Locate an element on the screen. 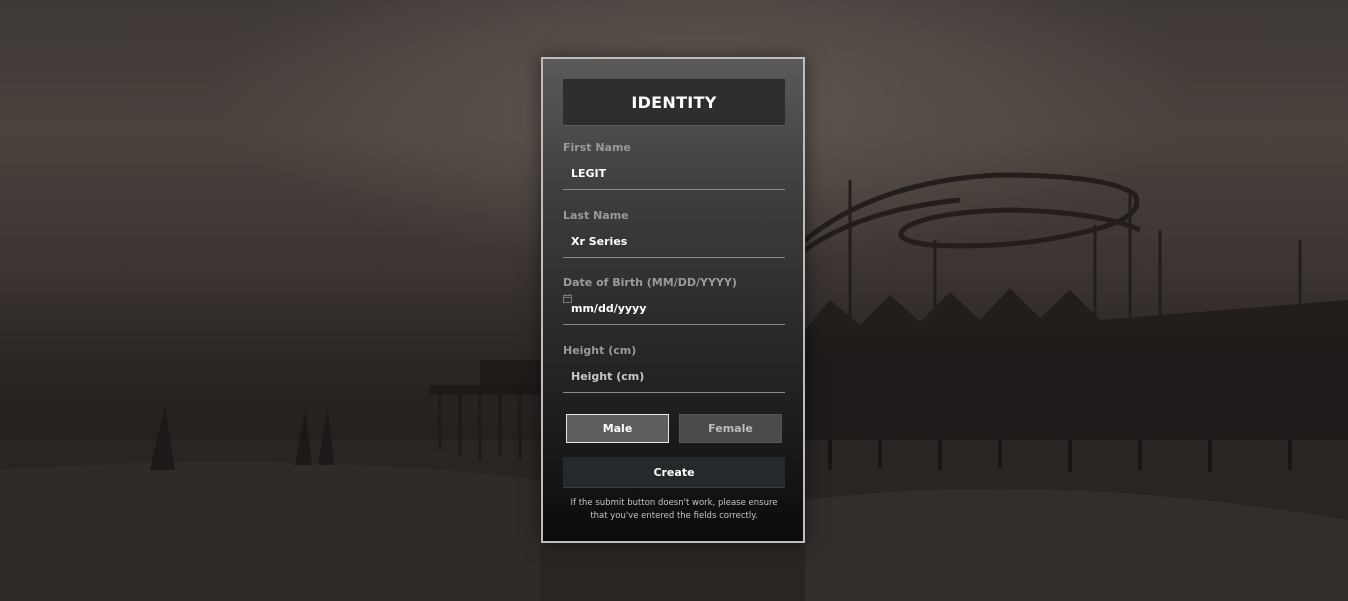 The width and height of the screenshot is (1348, 601). last-name-input: Xr Series is located at coordinates (674, 242).